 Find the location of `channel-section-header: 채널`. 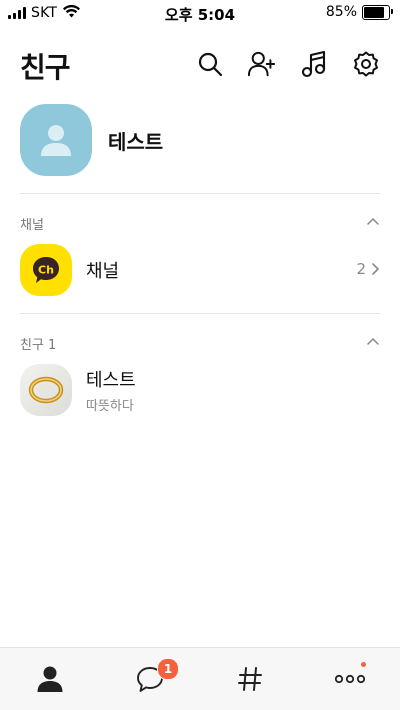

channel-section-header: 채널 is located at coordinates (200, 224).